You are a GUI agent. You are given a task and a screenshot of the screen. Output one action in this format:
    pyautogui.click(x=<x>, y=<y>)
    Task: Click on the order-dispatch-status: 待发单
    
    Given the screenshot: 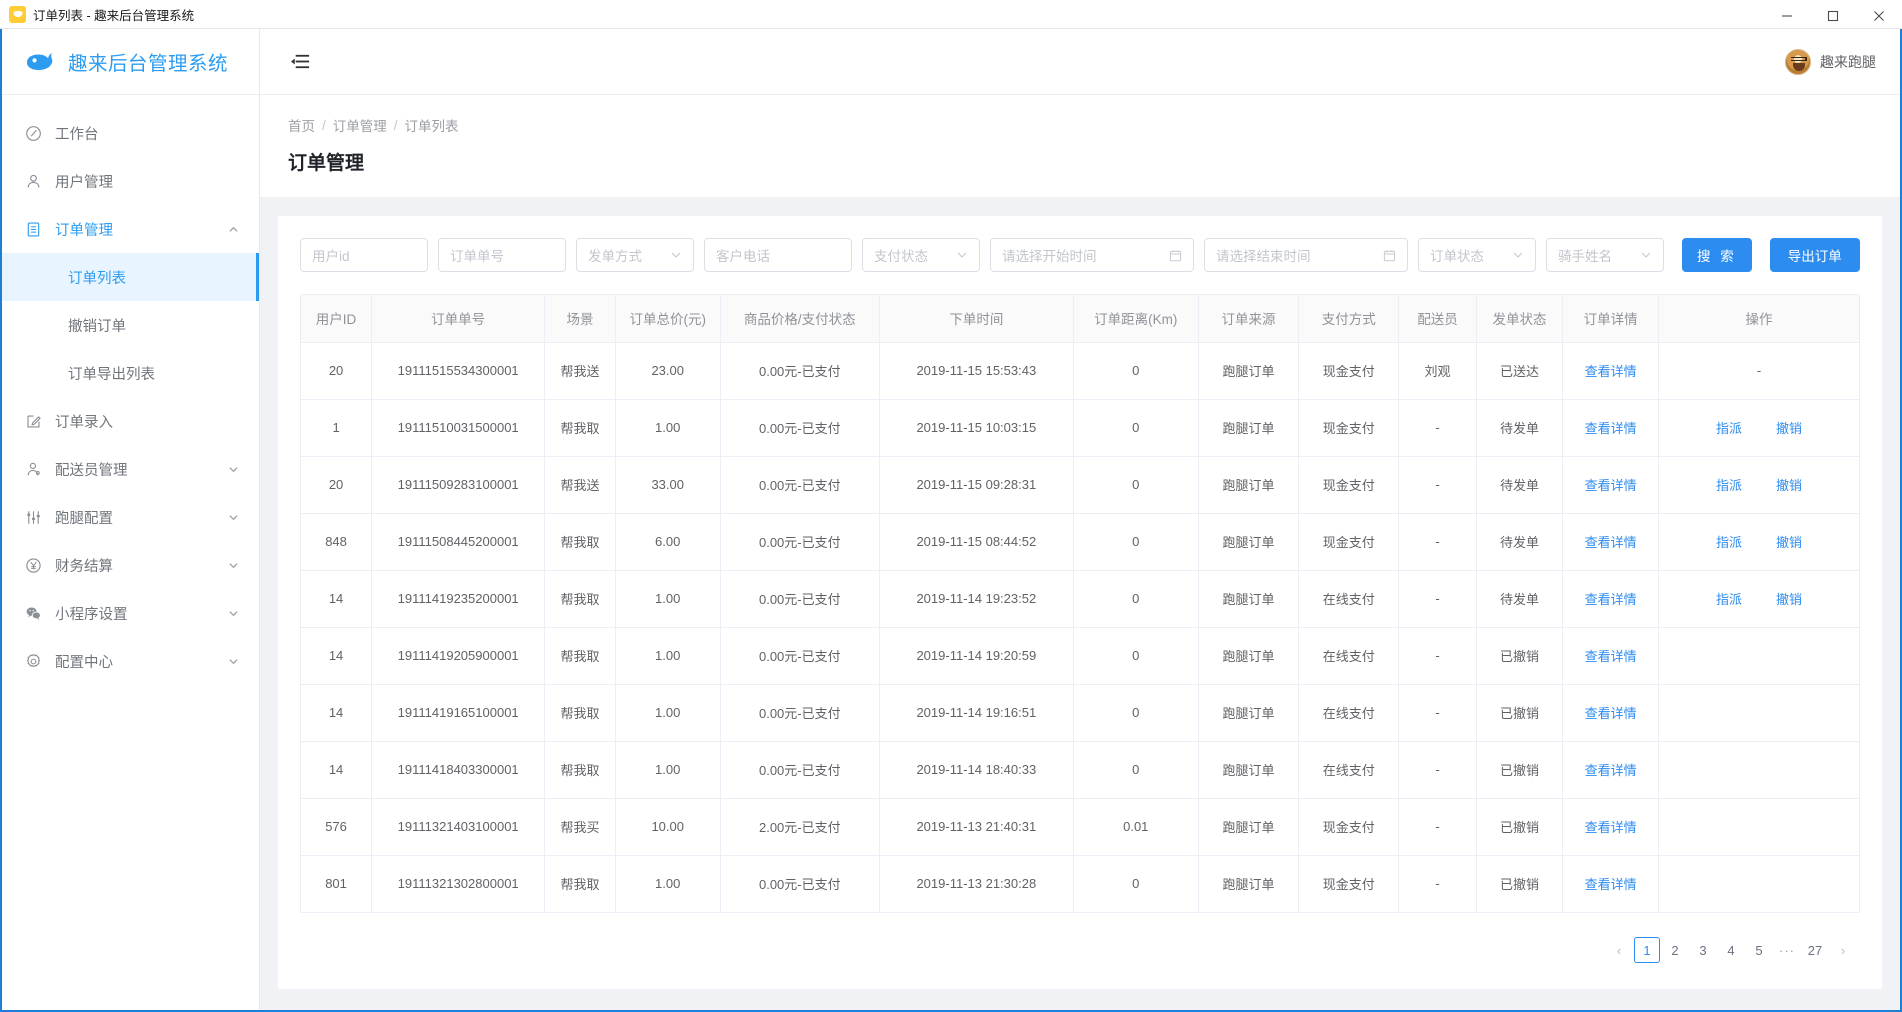 What is the action you would take?
    pyautogui.click(x=1520, y=599)
    